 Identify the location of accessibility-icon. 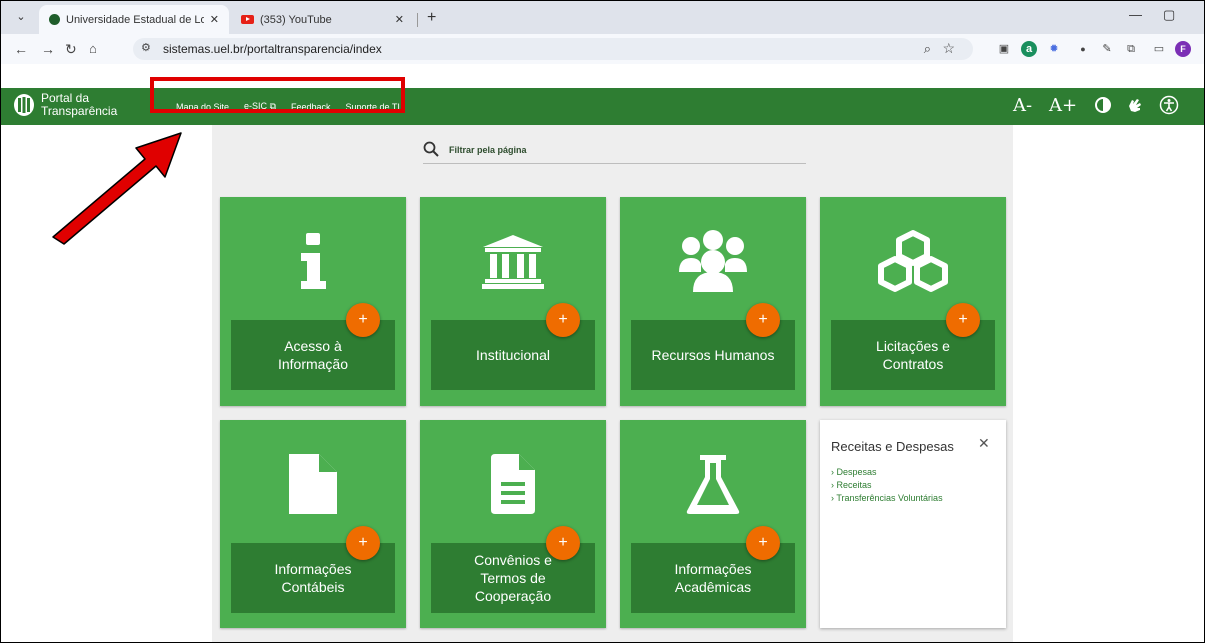
(1169, 105).